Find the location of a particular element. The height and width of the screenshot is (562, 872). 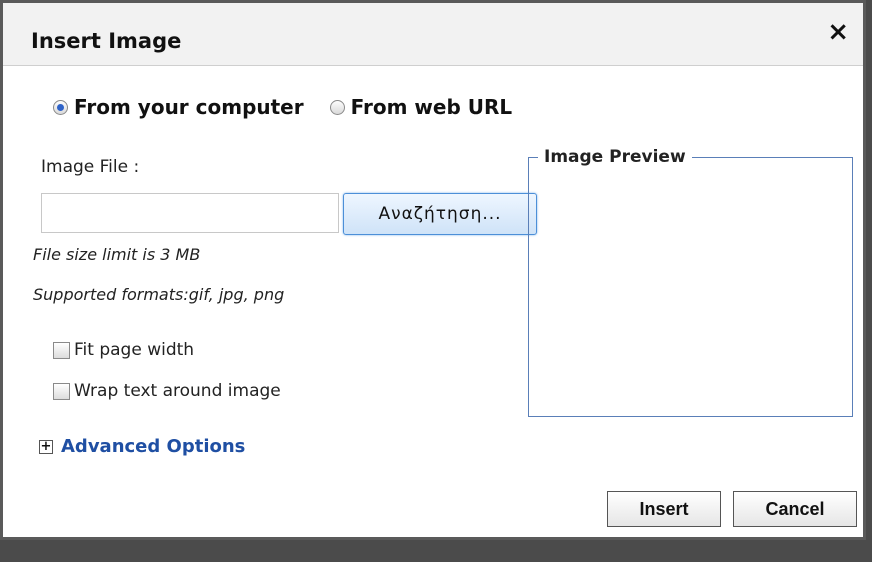

dialog-title: Insert Image is located at coordinates (106, 41).